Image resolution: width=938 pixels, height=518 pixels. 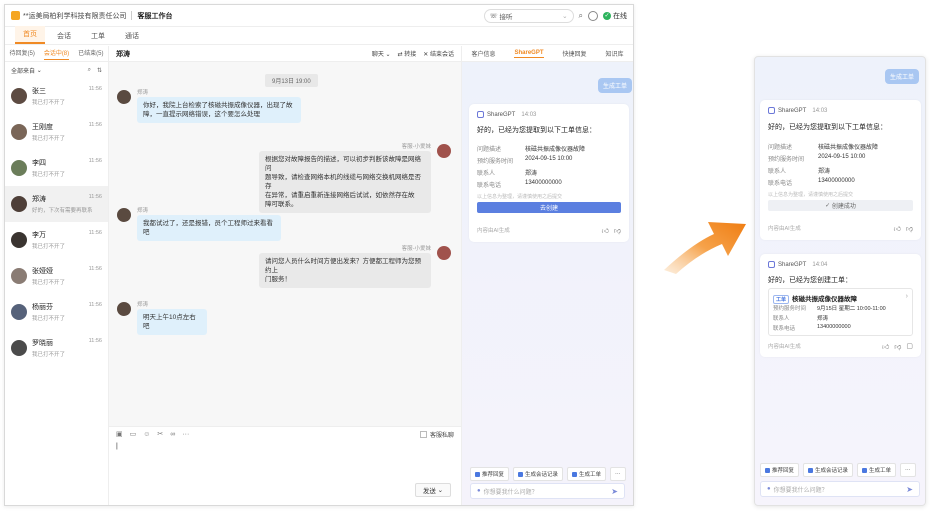 What do you see at coordinates (440, 490) in the screenshot?
I see `chevron-down-icon: ⌄` at bounding box center [440, 490].